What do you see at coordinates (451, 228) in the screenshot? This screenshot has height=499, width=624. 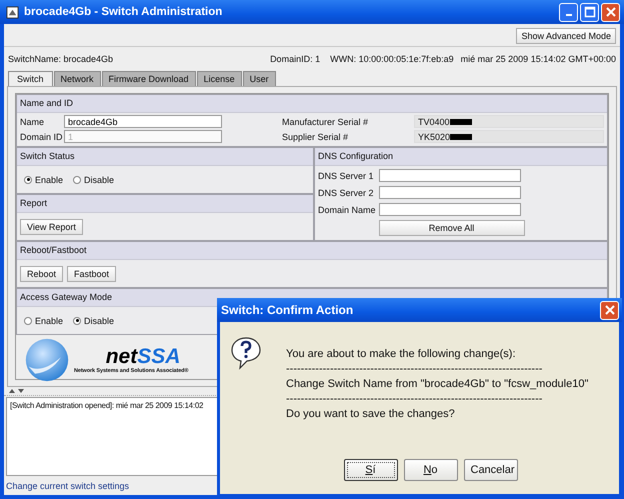 I see `remove-all-button: Remove All` at bounding box center [451, 228].